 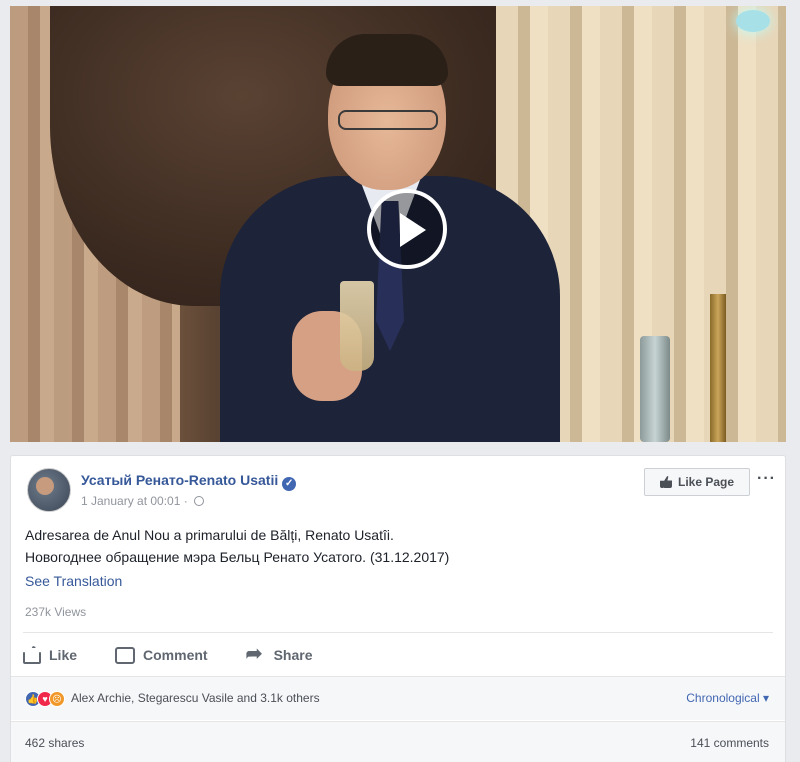 What do you see at coordinates (387, 60) in the screenshot?
I see `person-hair` at bounding box center [387, 60].